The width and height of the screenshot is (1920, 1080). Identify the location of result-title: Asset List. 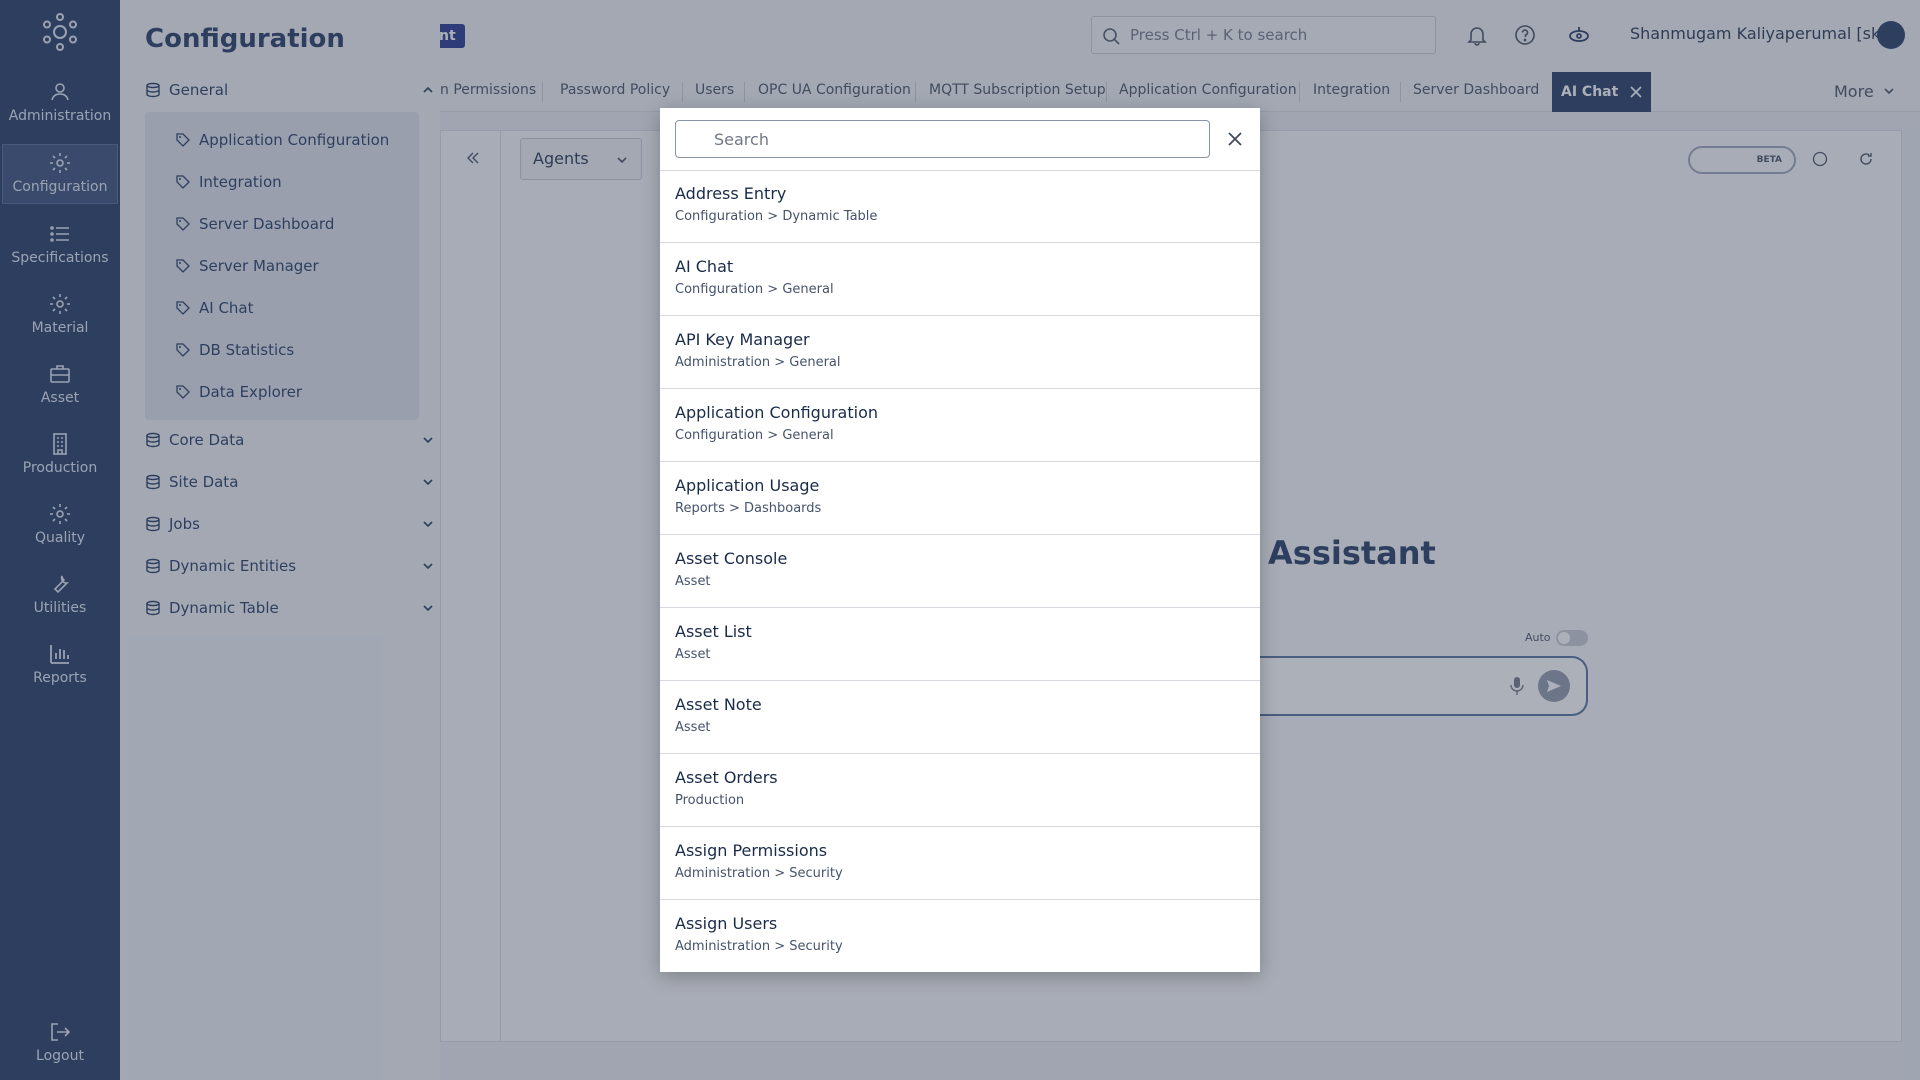
(713, 631).